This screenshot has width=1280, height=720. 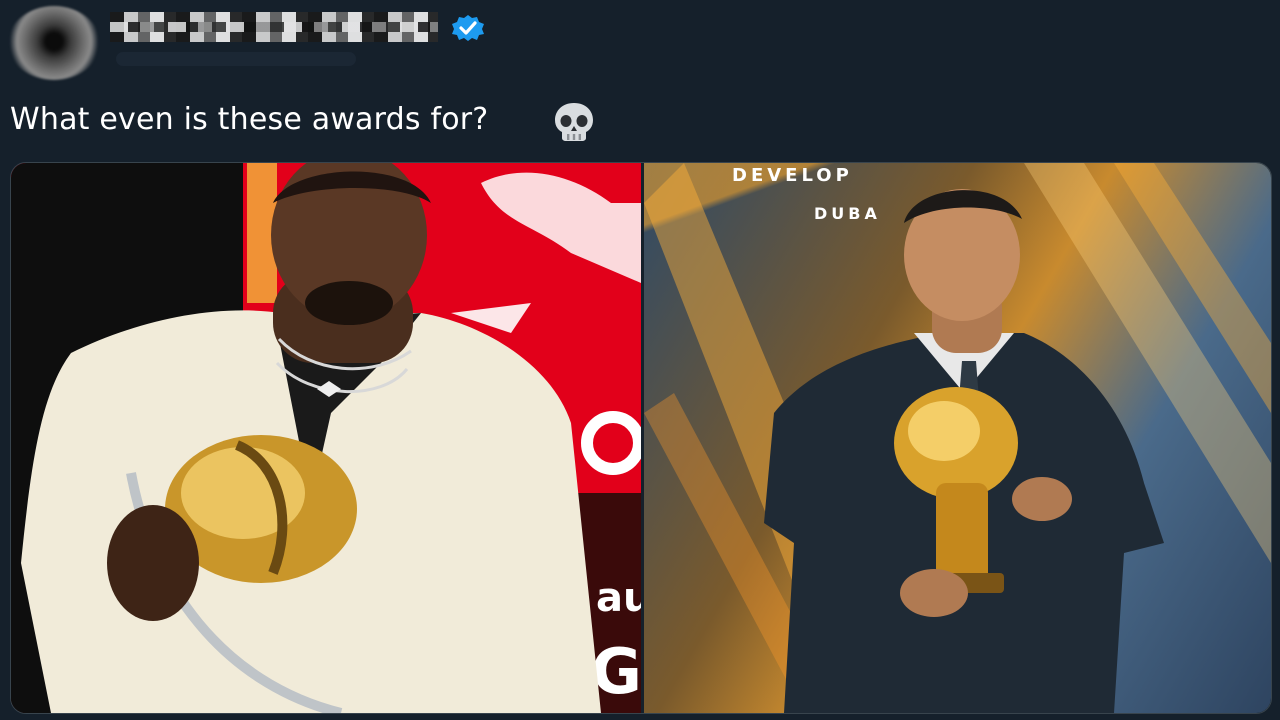 I want to click on media-divider, so click(x=642, y=438).